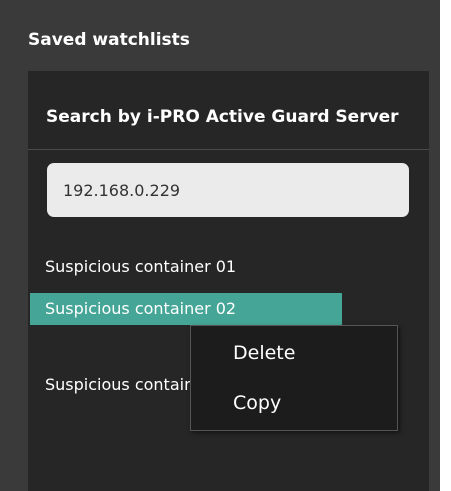 The height and width of the screenshot is (491, 451). What do you see at coordinates (228, 190) in the screenshot?
I see `server-address-input` at bounding box center [228, 190].